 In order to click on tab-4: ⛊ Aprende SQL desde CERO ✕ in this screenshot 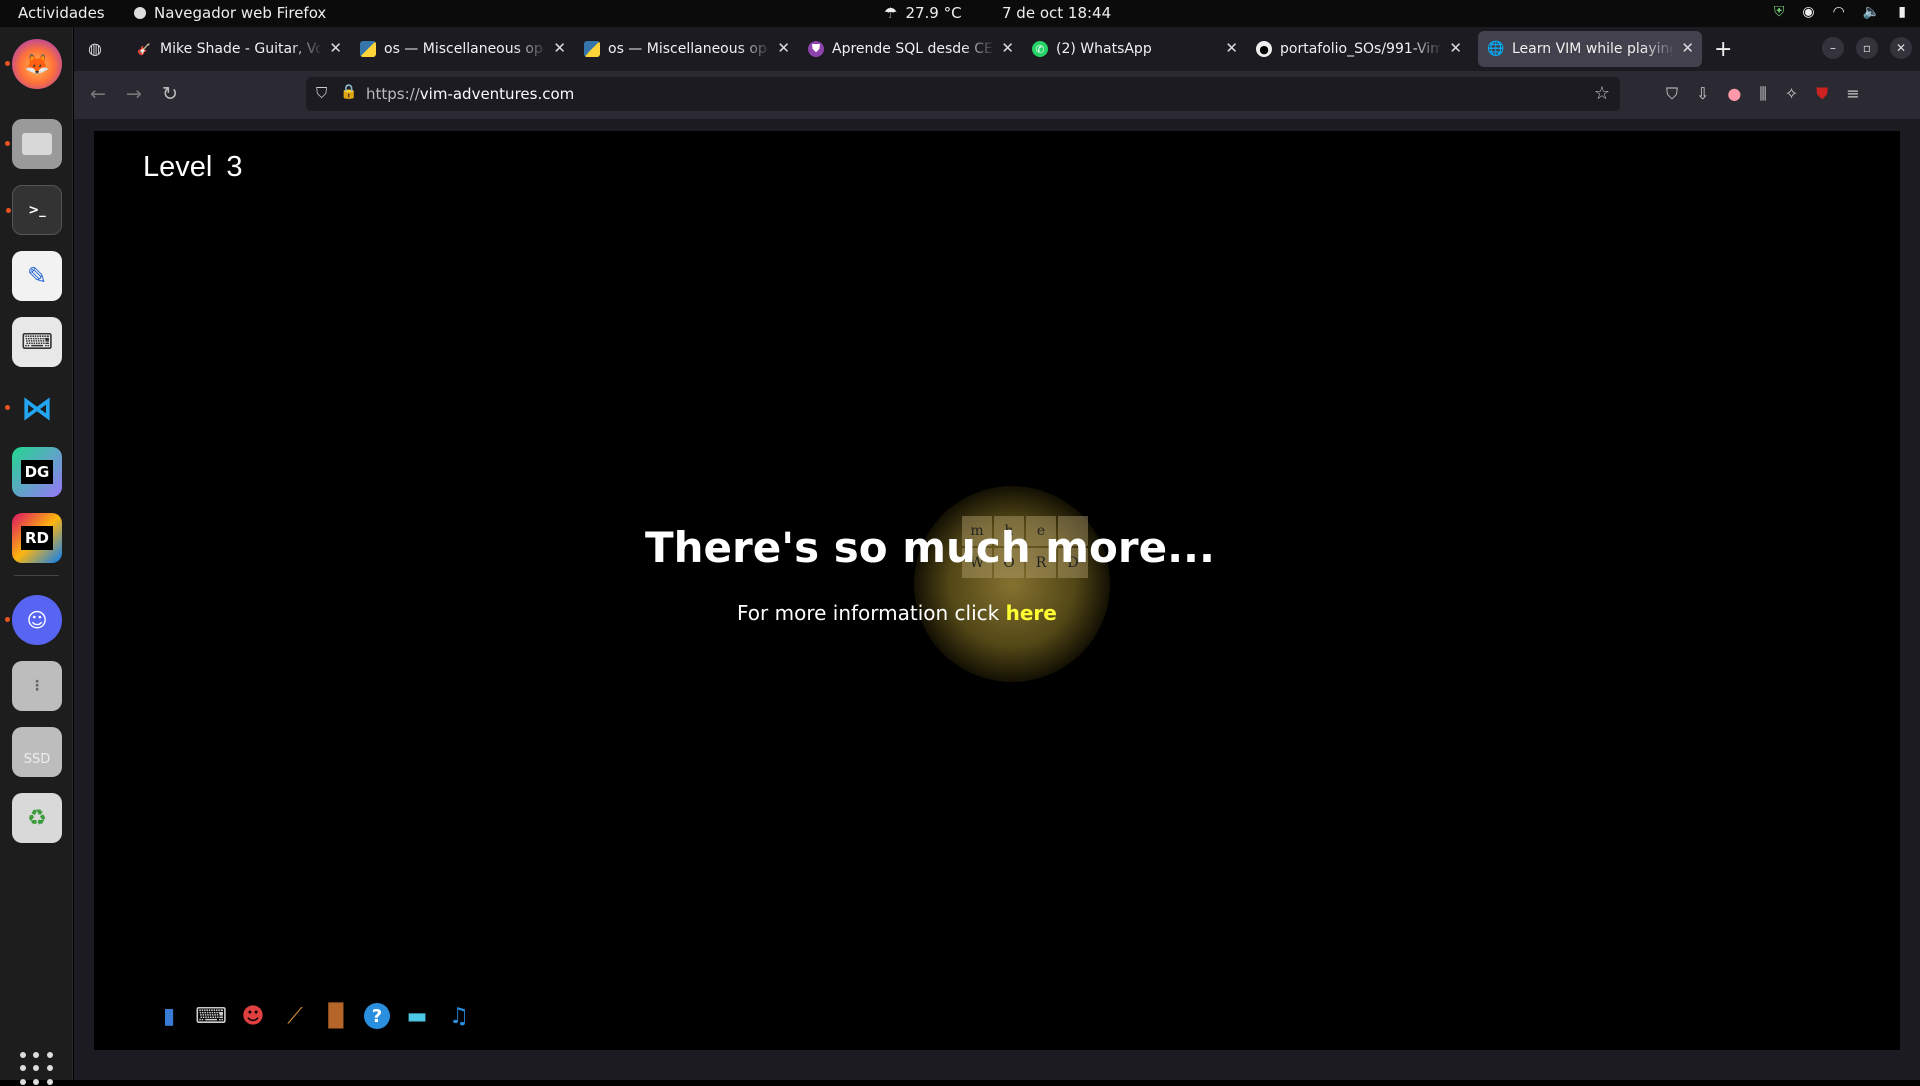, I will do `click(910, 49)`.